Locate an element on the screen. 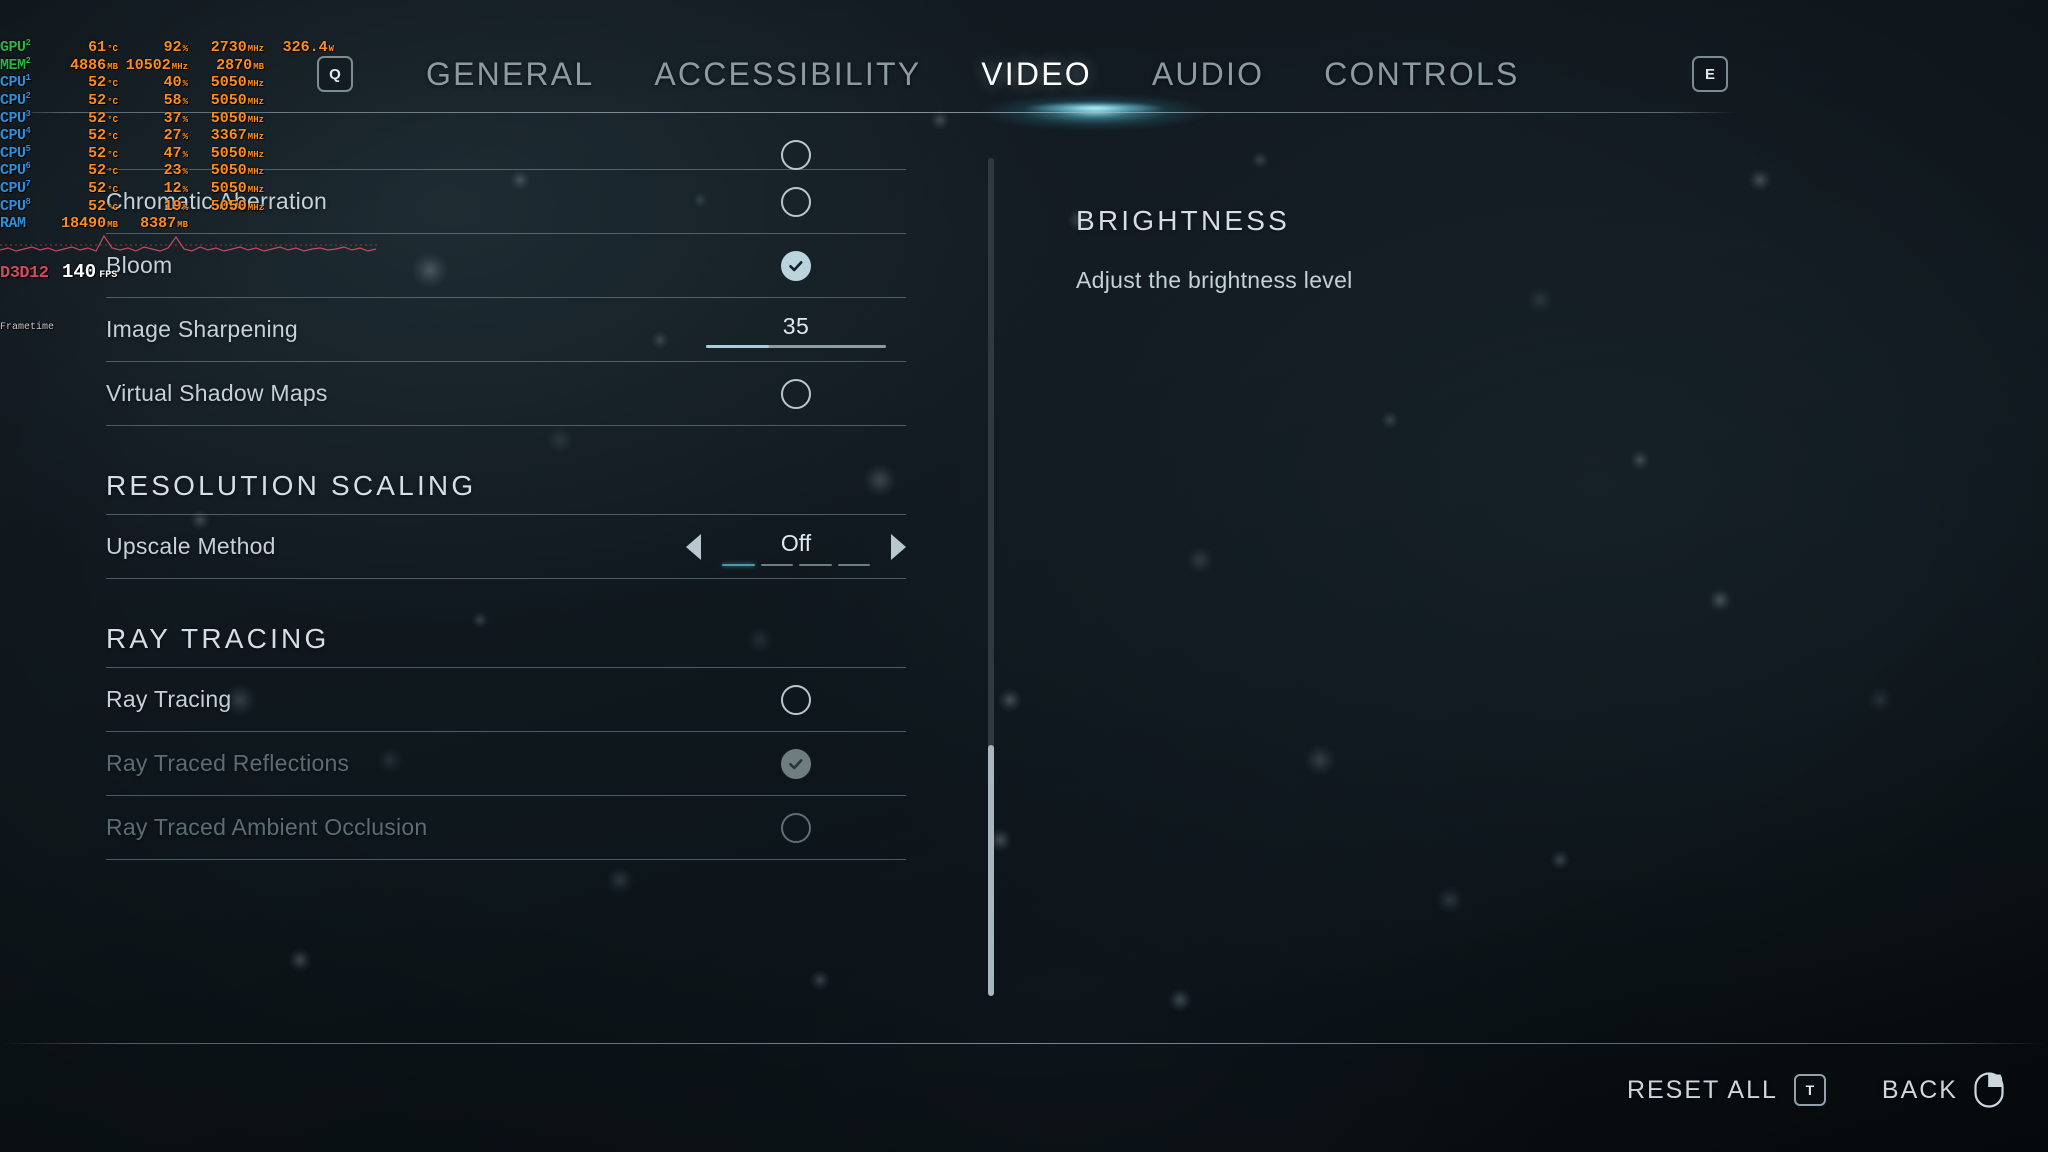  tab-list: GENERAL ACCESSIBILITY VIDEO AUDIO CONTROLS is located at coordinates (973, 74).